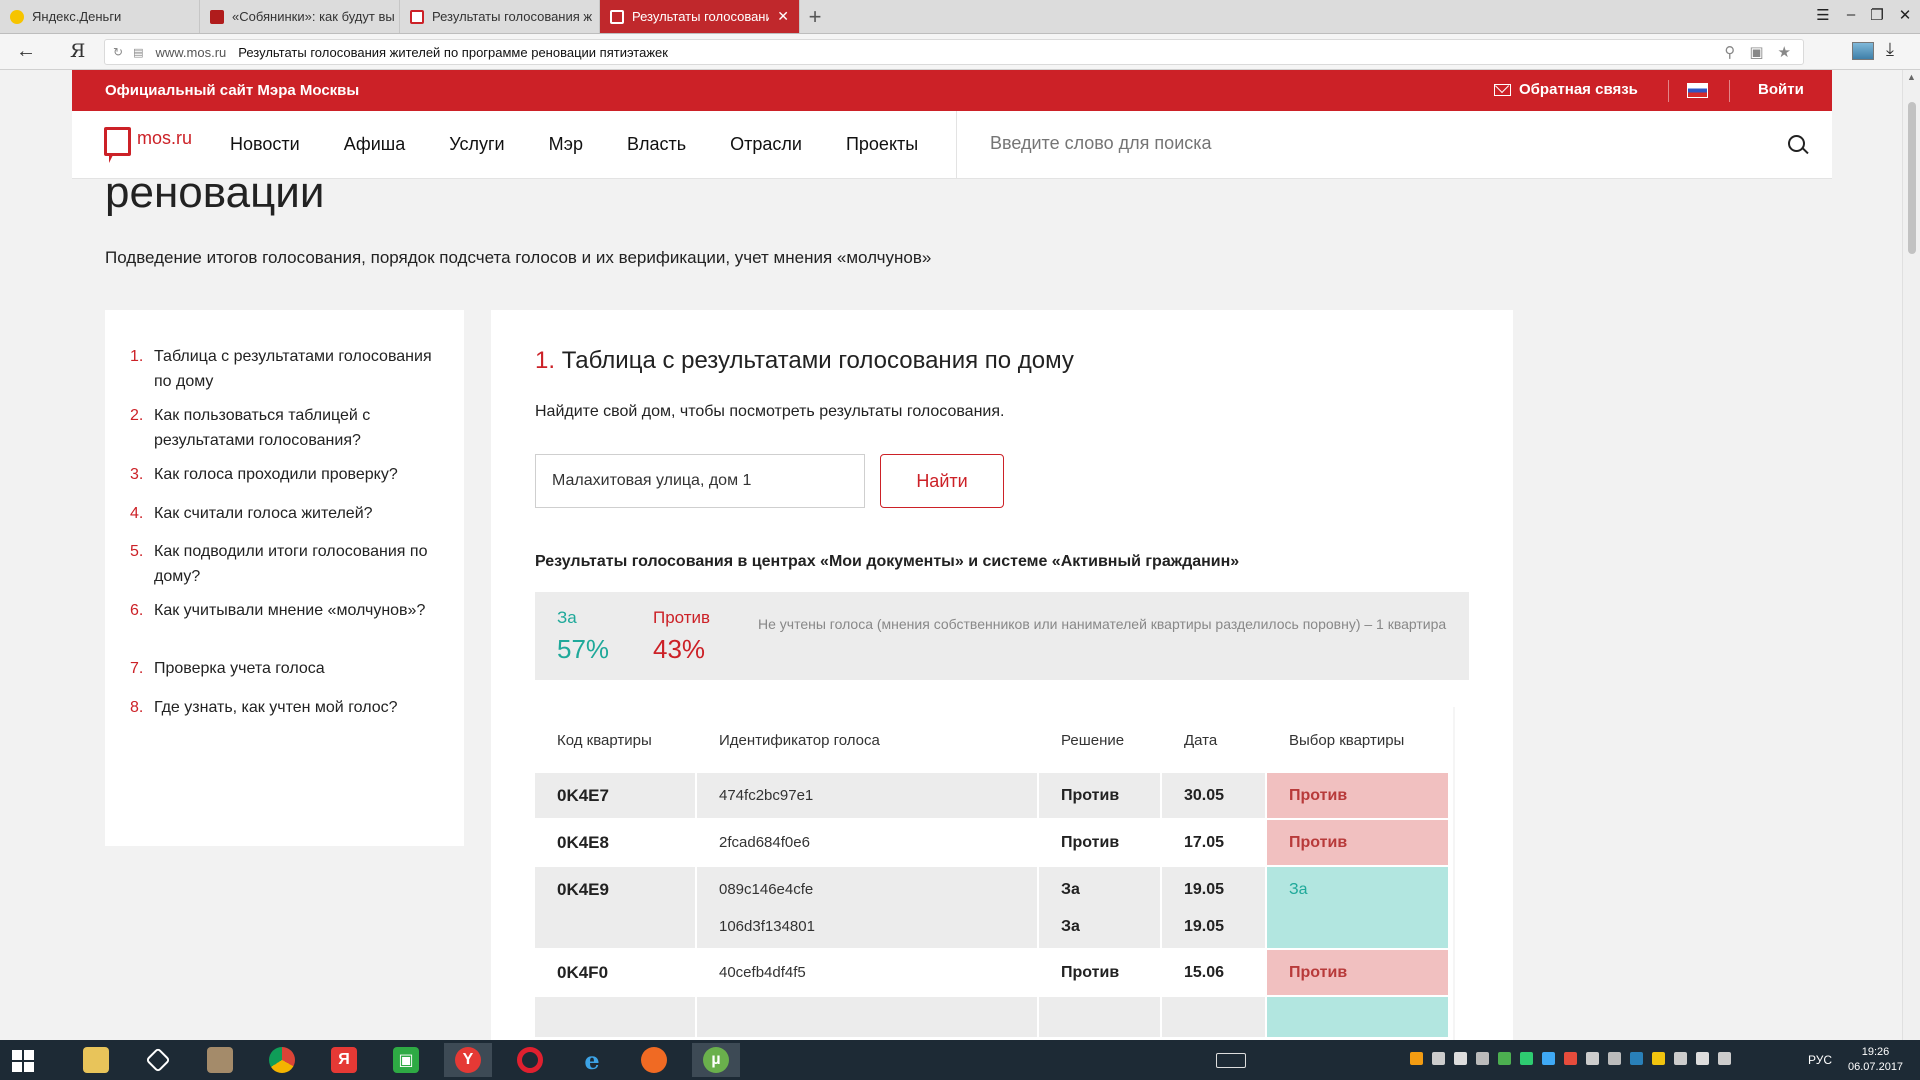  Describe the element at coordinates (530, 1060) in the screenshot. I see `opera-icon` at that location.